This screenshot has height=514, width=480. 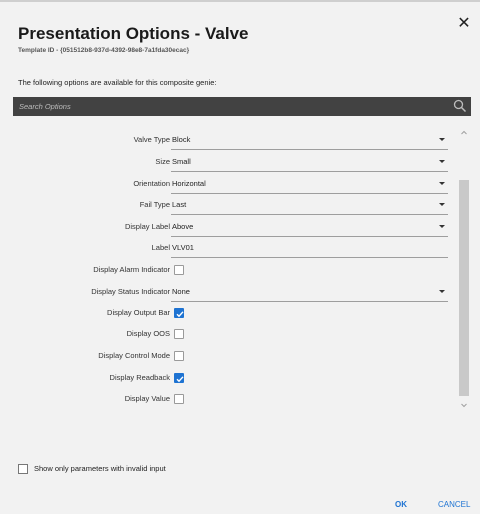 I want to click on search-input, so click(x=231, y=106).